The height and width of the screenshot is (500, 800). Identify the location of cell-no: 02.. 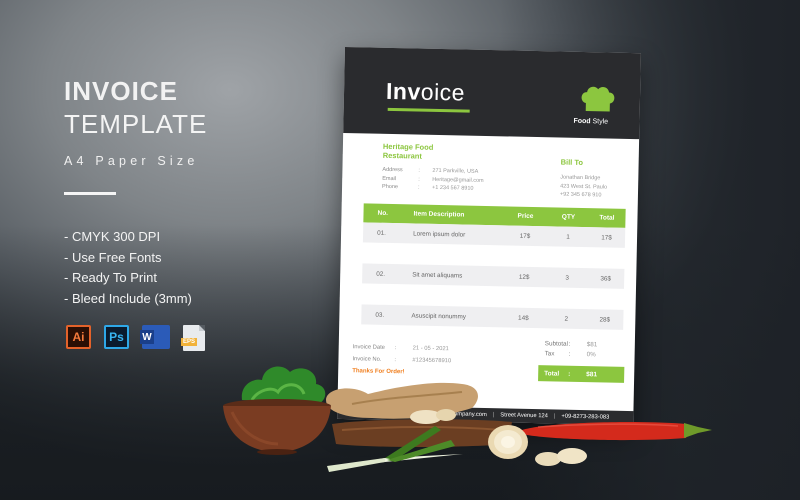
(381, 274).